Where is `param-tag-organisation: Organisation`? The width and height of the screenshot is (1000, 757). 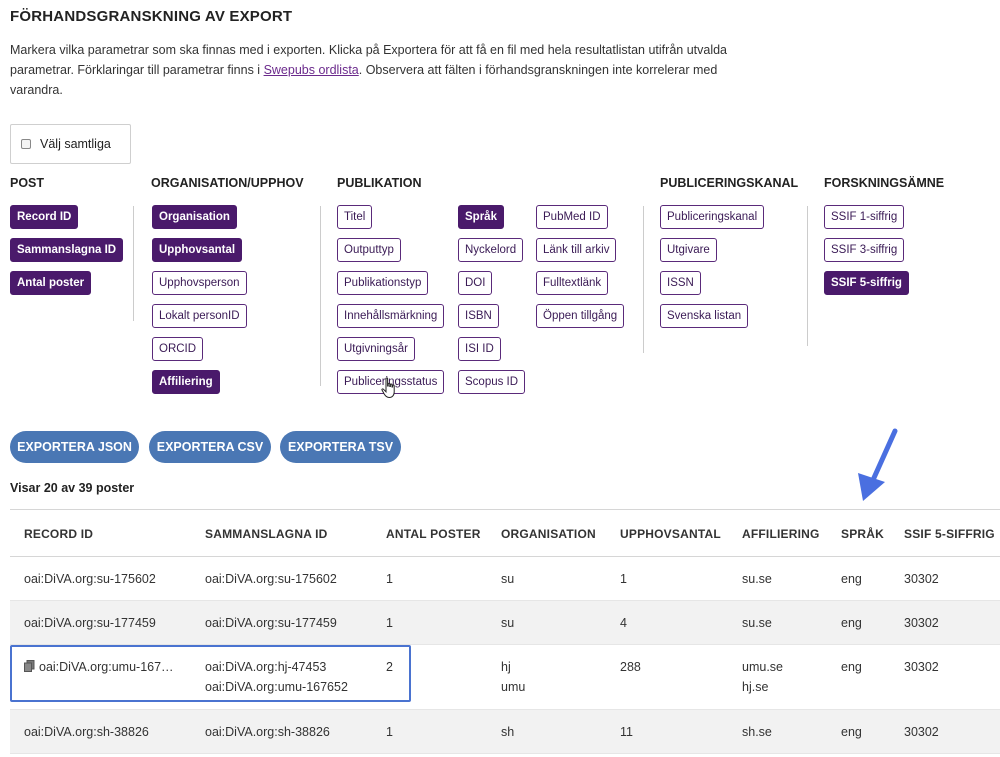 param-tag-organisation: Organisation is located at coordinates (194, 217).